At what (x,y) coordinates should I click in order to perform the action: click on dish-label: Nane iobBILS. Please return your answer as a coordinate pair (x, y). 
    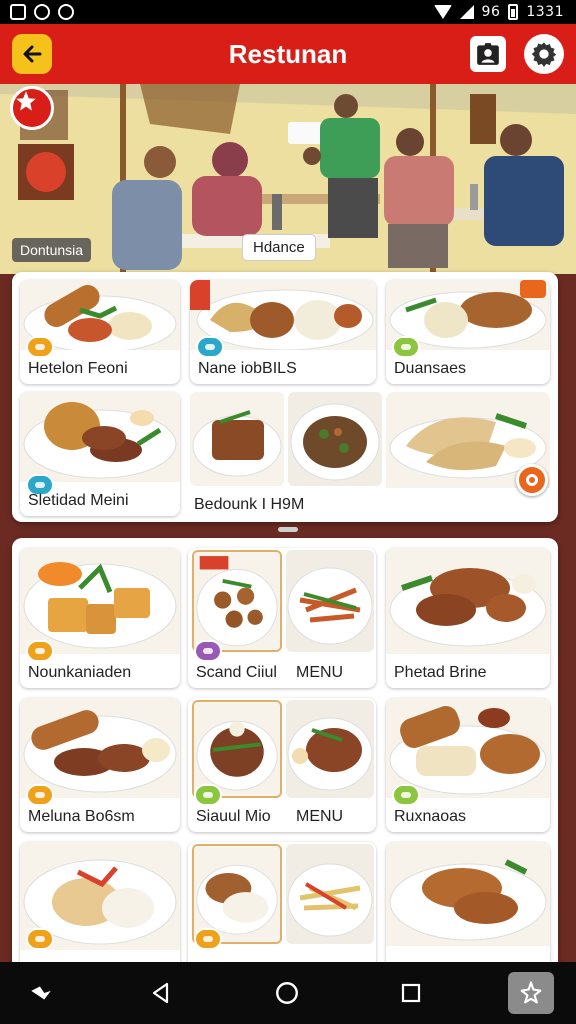
    Looking at the image, I should click on (247, 368).